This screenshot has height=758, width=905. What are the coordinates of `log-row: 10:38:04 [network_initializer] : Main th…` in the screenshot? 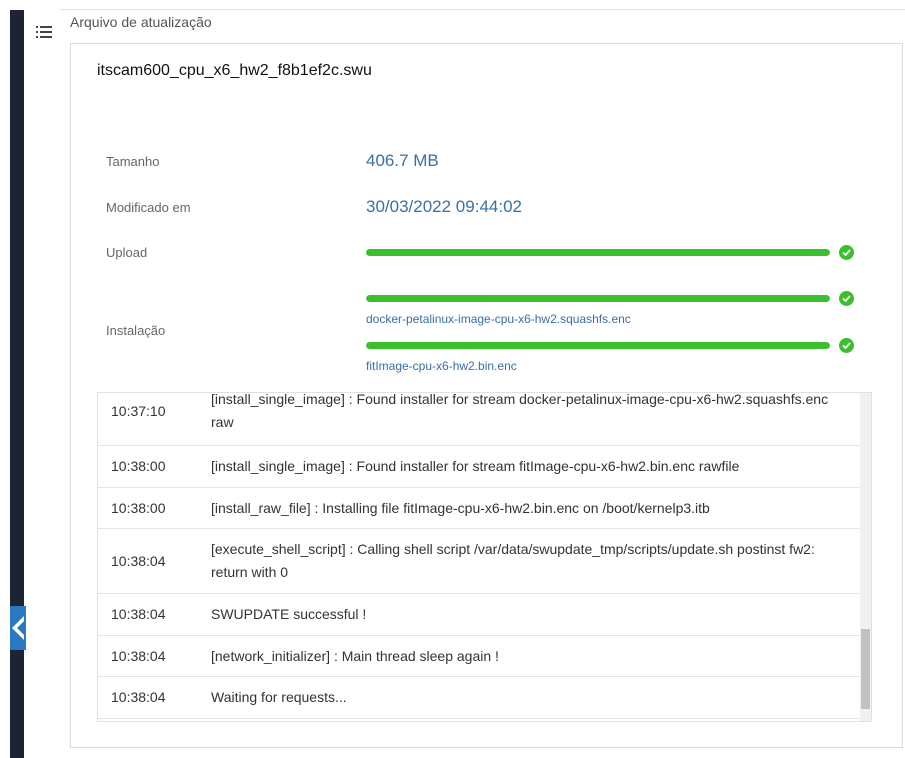 It's located at (479, 656).